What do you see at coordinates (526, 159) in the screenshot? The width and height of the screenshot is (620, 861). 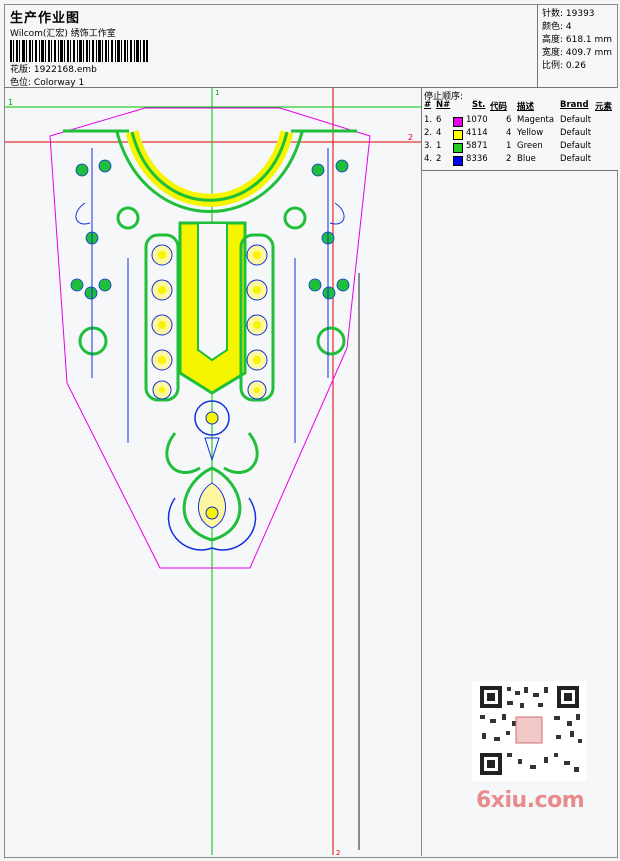 I see `row-description: Blue` at bounding box center [526, 159].